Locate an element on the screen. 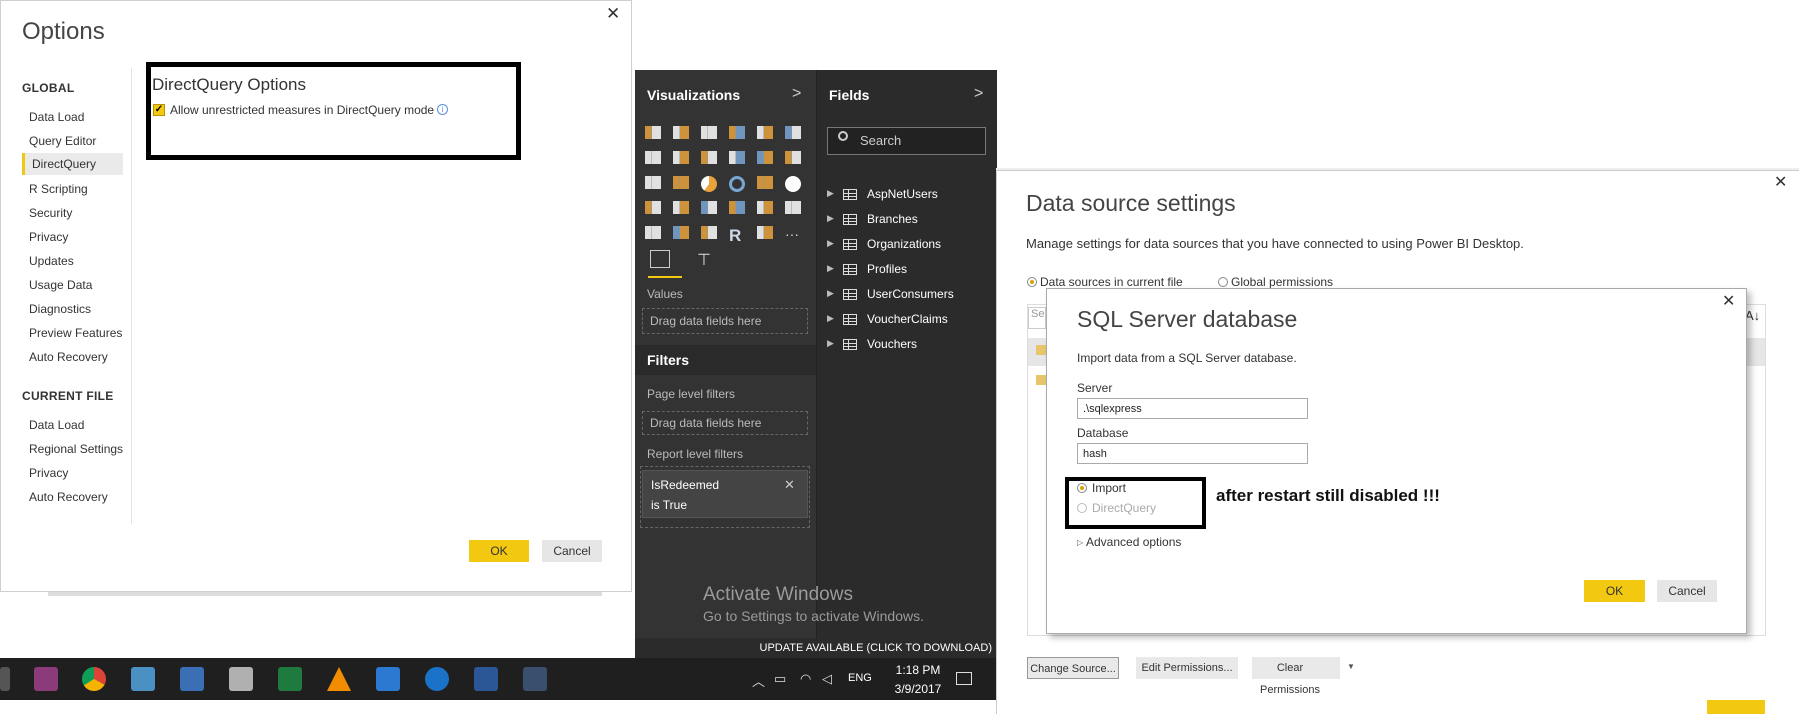  more-visual-icon: ··· is located at coordinates (793, 234).